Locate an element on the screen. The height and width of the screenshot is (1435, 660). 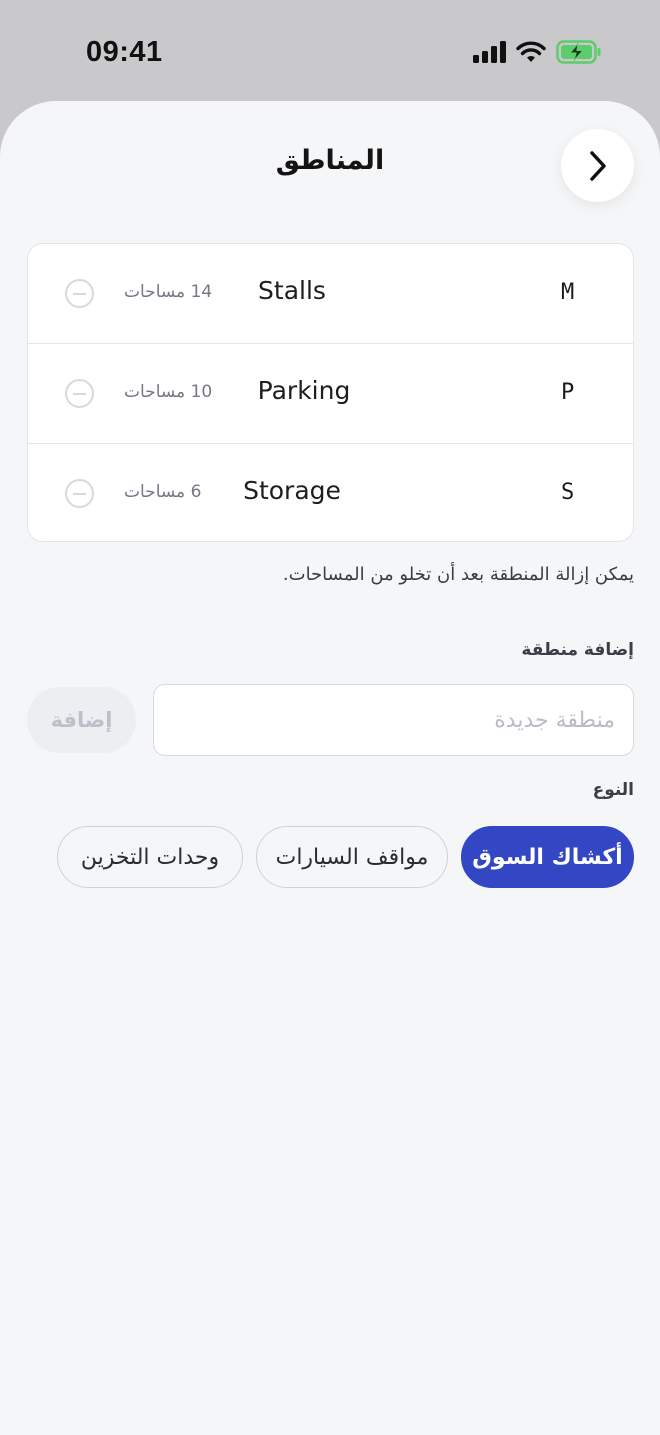
zone-code: M is located at coordinates (568, 292).